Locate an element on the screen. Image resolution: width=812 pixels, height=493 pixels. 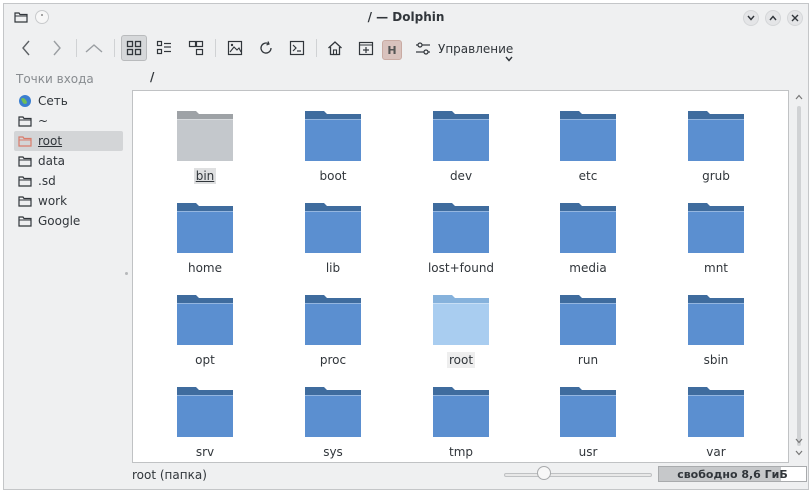
folder-item: srv is located at coordinates (205, 414).